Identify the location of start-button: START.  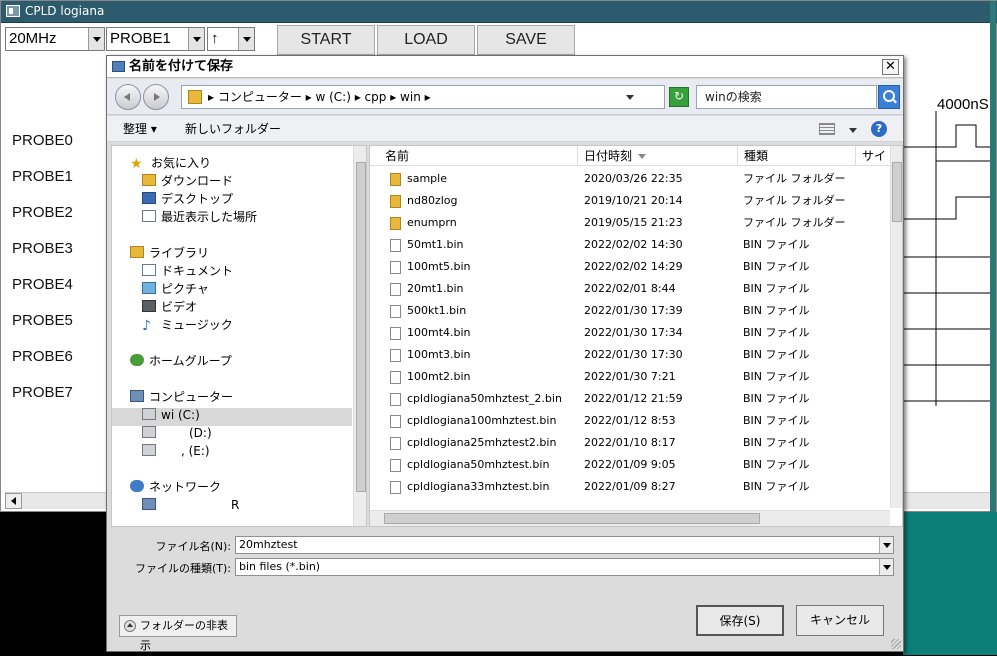
(326, 40).